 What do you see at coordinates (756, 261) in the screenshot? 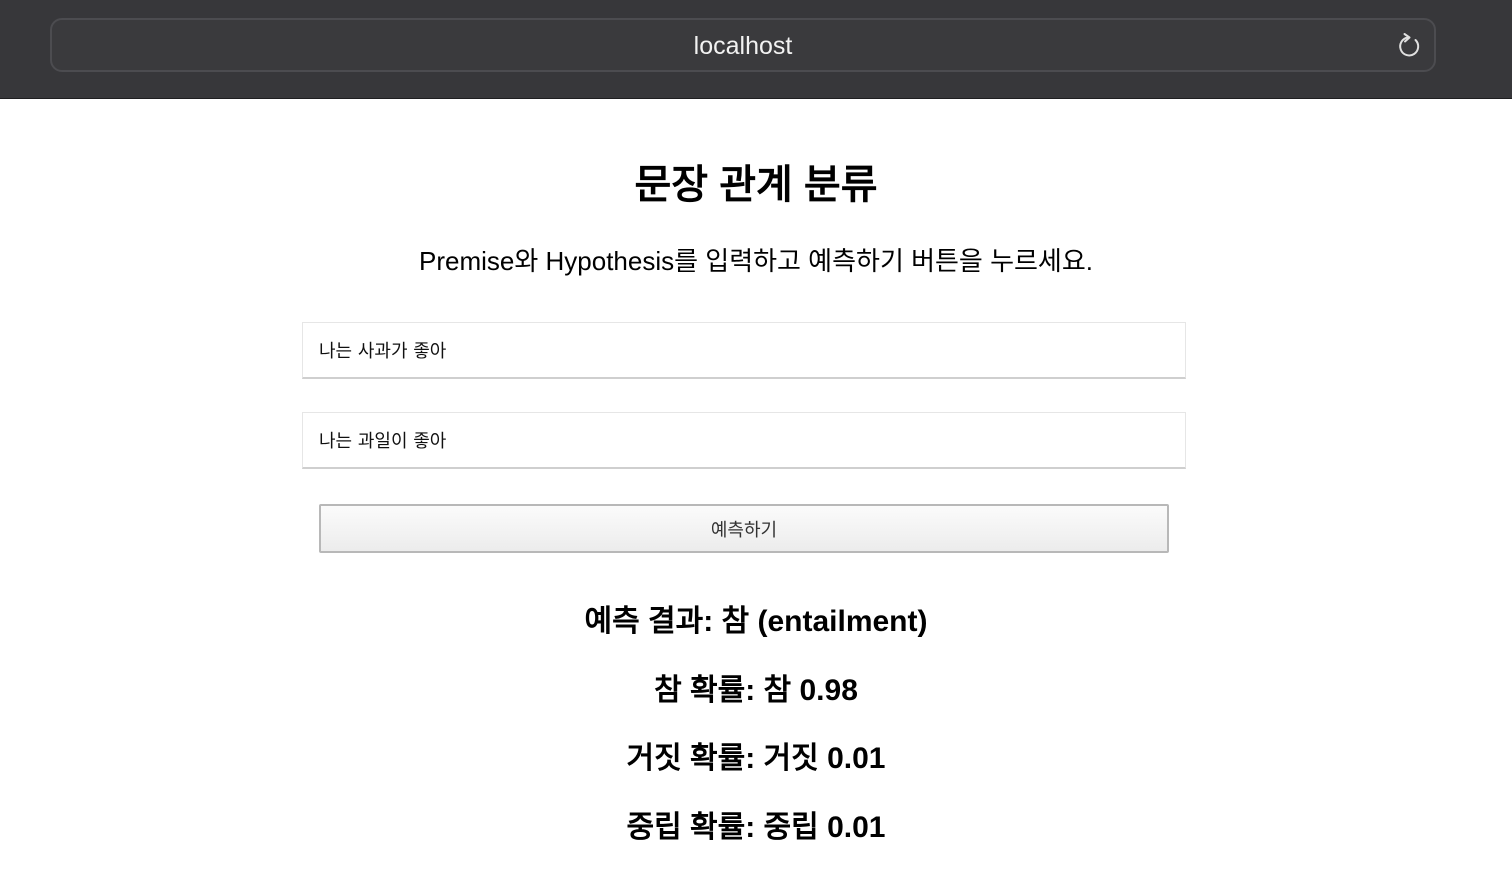
I see `instruction-text: Premise와 Hypothesis를 입력하고 예측하기 버튼을 누르세요.` at bounding box center [756, 261].